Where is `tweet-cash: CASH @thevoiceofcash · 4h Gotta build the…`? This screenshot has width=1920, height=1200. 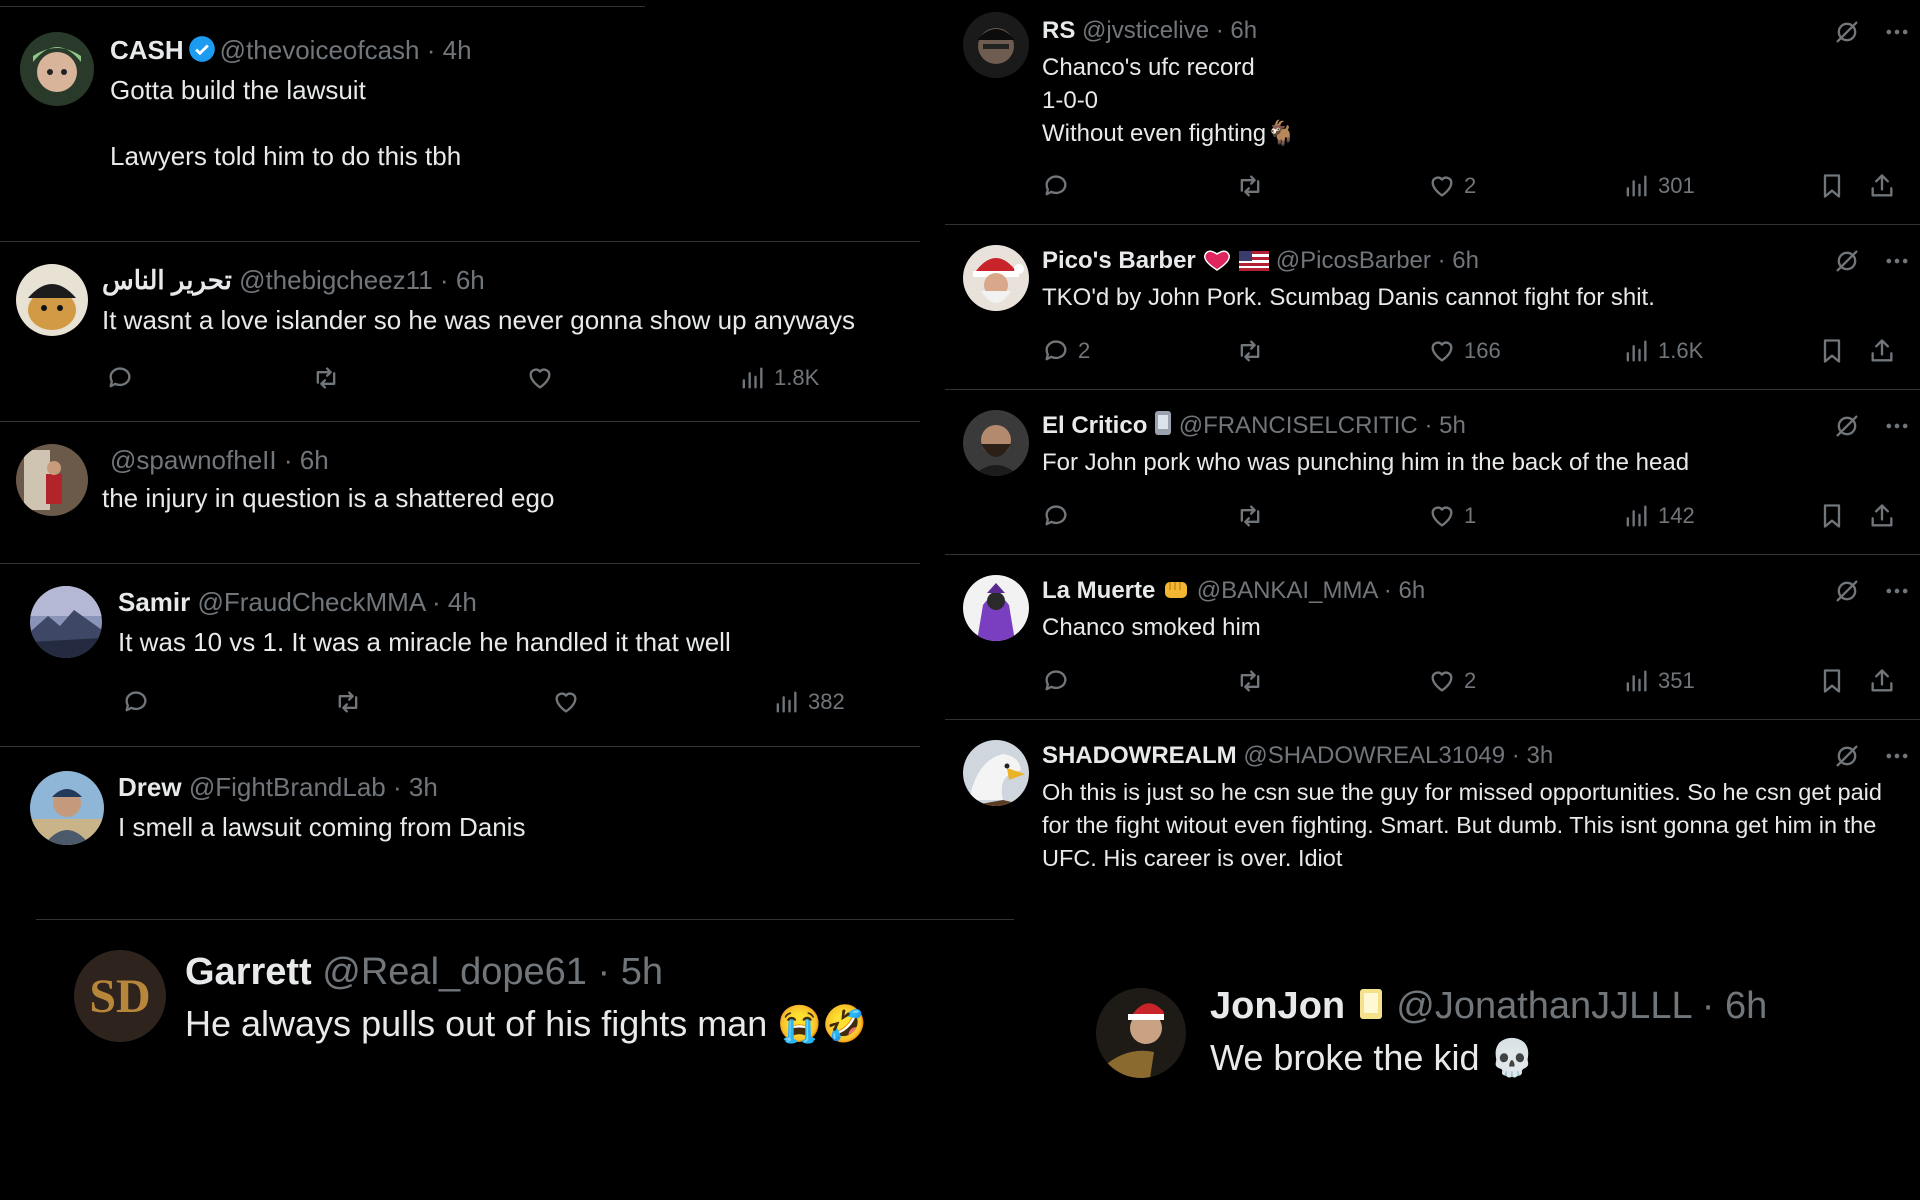 tweet-cash: CASH @thevoiceofcash · 4h Gotta build the… is located at coordinates (460, 120).